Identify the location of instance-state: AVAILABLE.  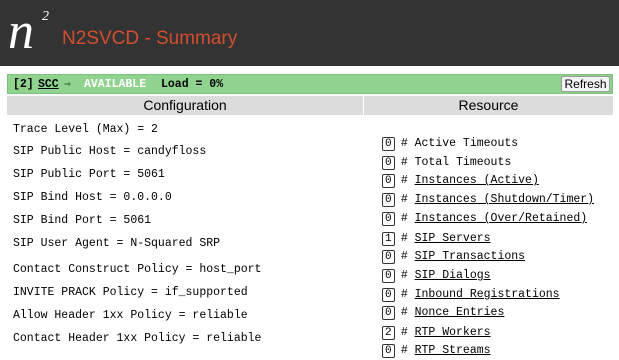
(115, 84).